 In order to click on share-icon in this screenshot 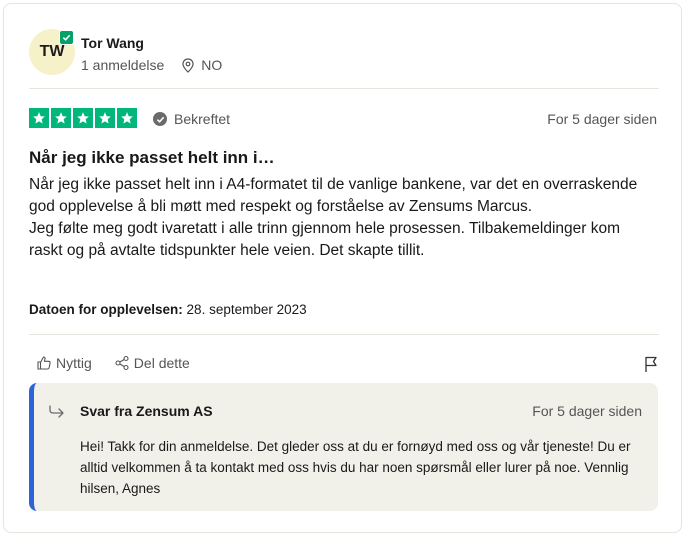, I will do `click(122, 363)`.